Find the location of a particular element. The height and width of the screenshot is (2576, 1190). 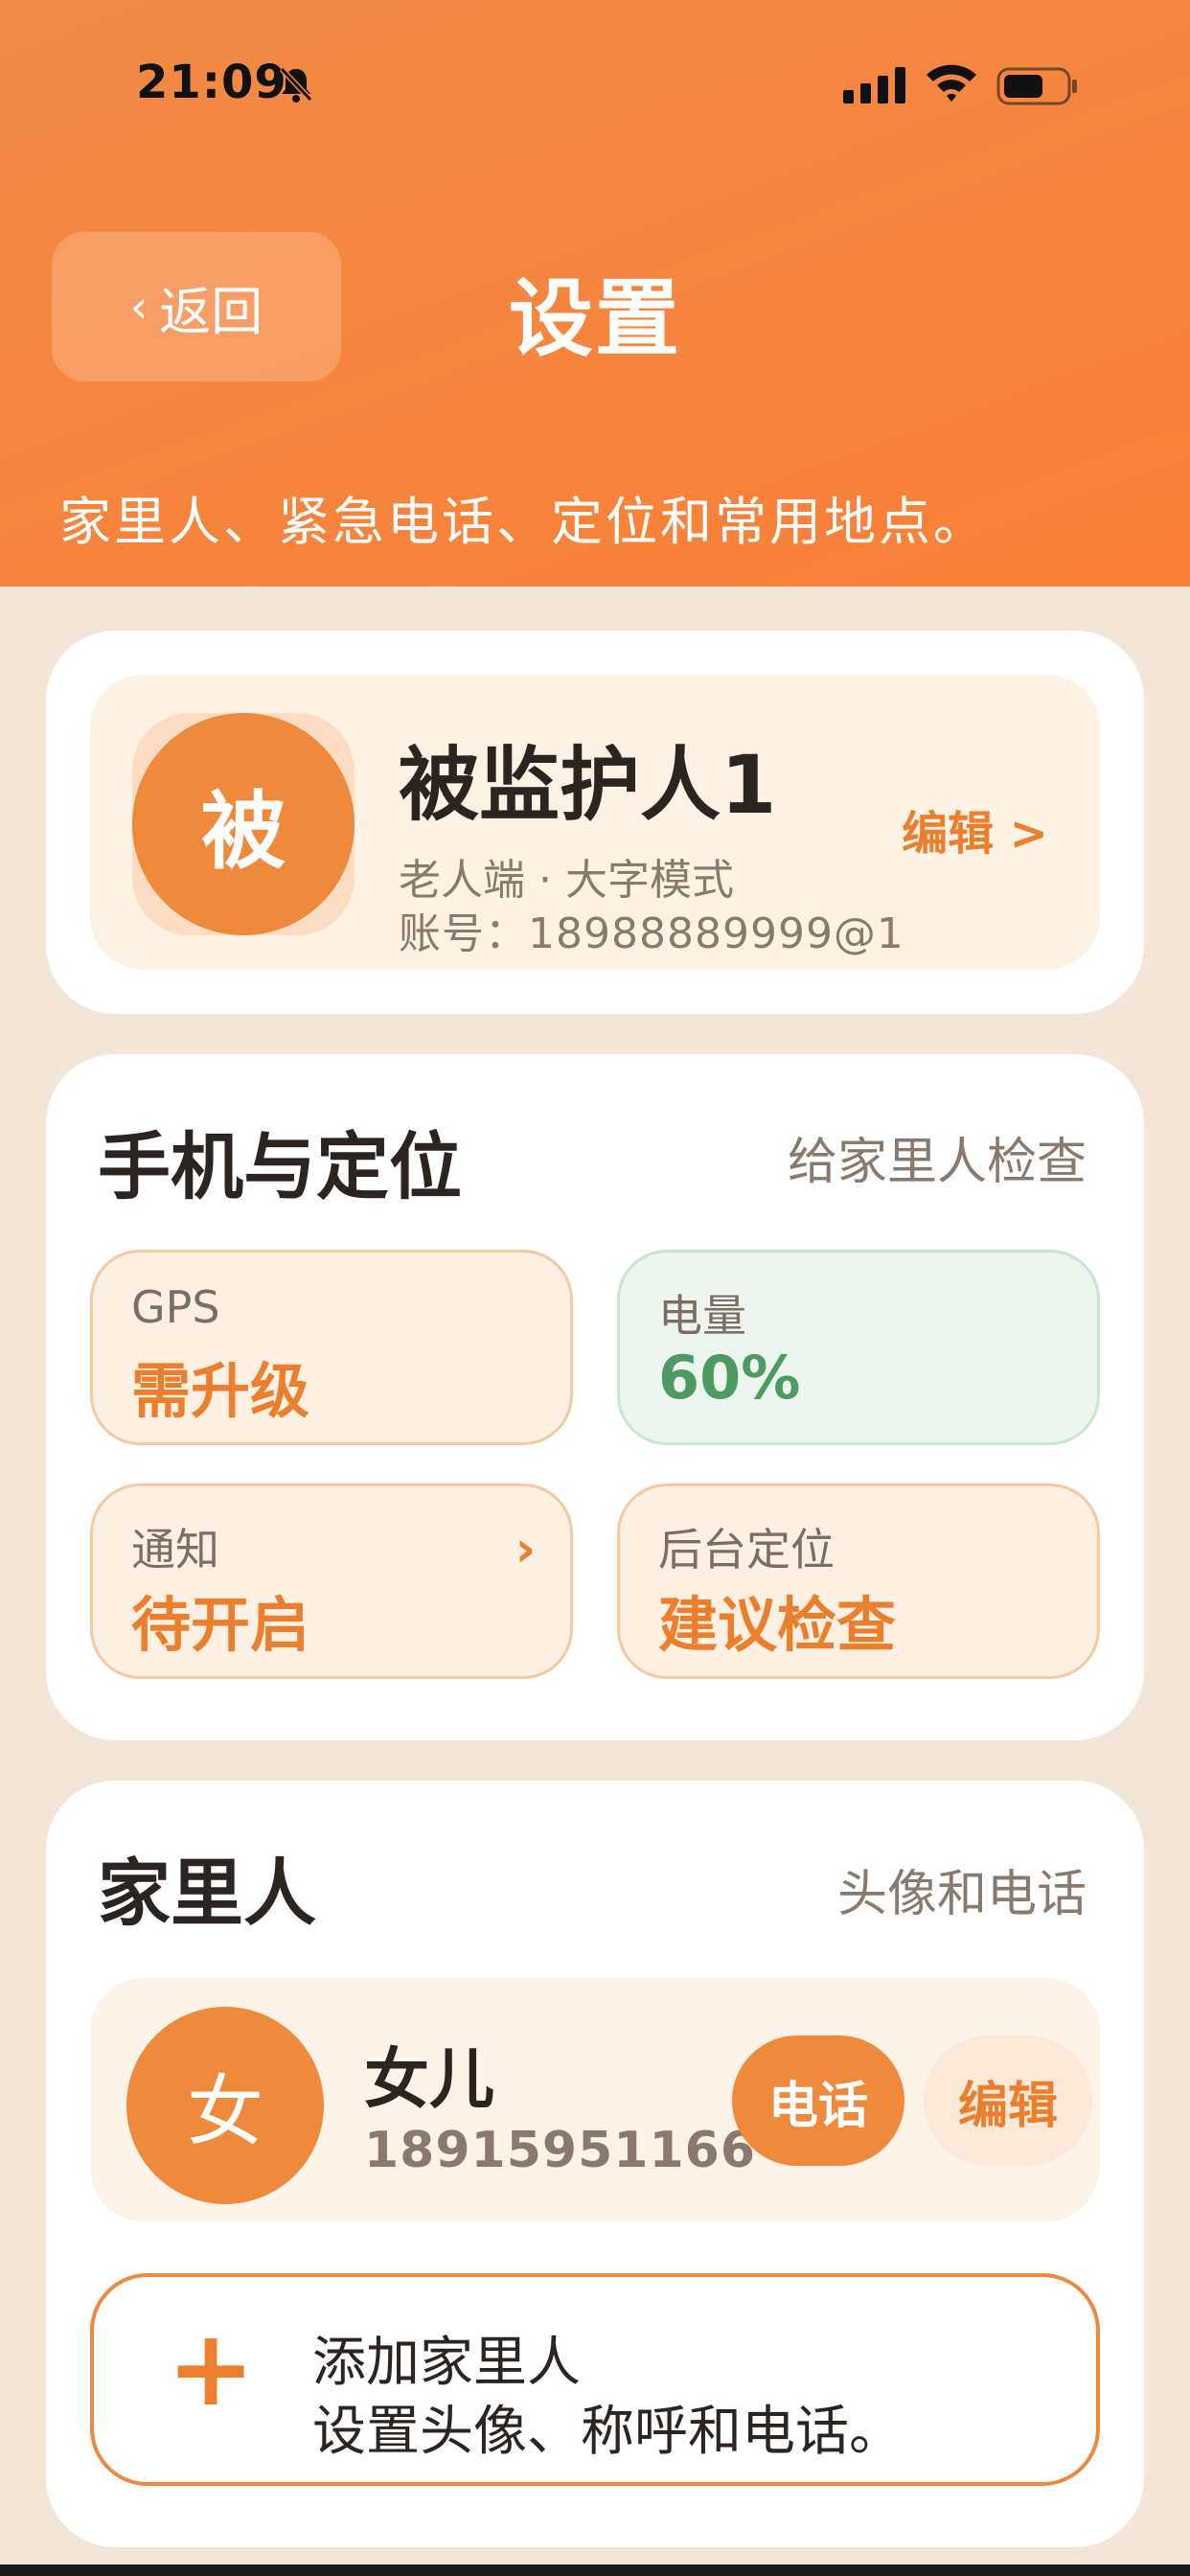

profile-mode: 老人端 · 大字模式 is located at coordinates (567, 880).